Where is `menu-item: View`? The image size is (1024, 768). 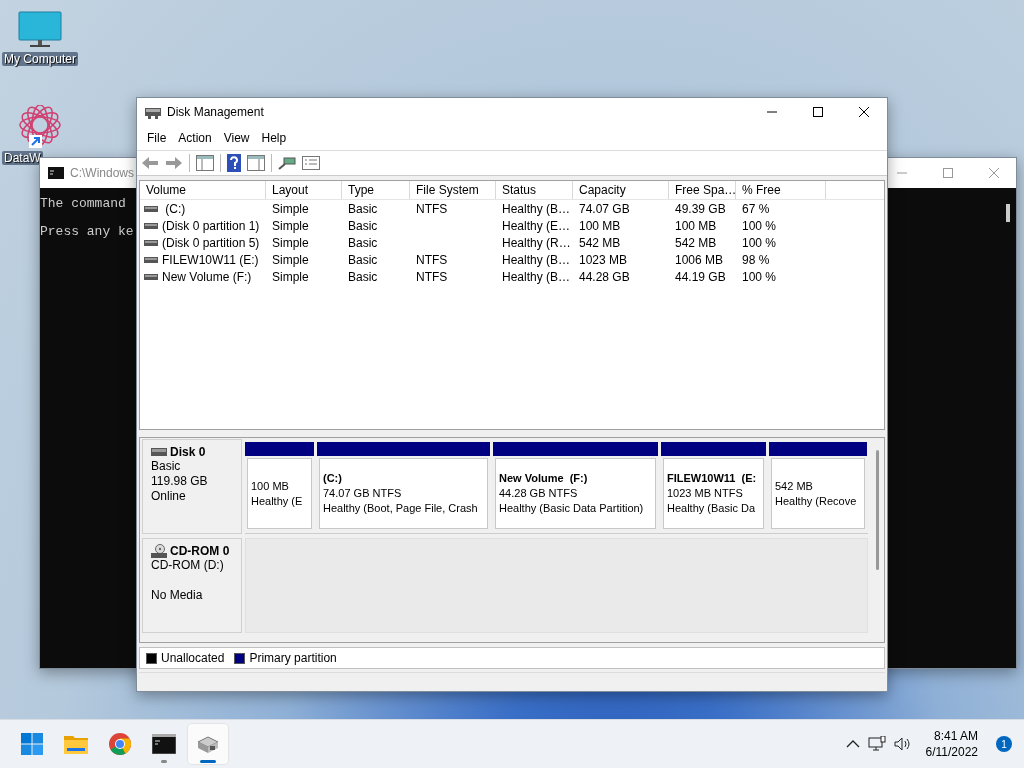 menu-item: View is located at coordinates (236, 138).